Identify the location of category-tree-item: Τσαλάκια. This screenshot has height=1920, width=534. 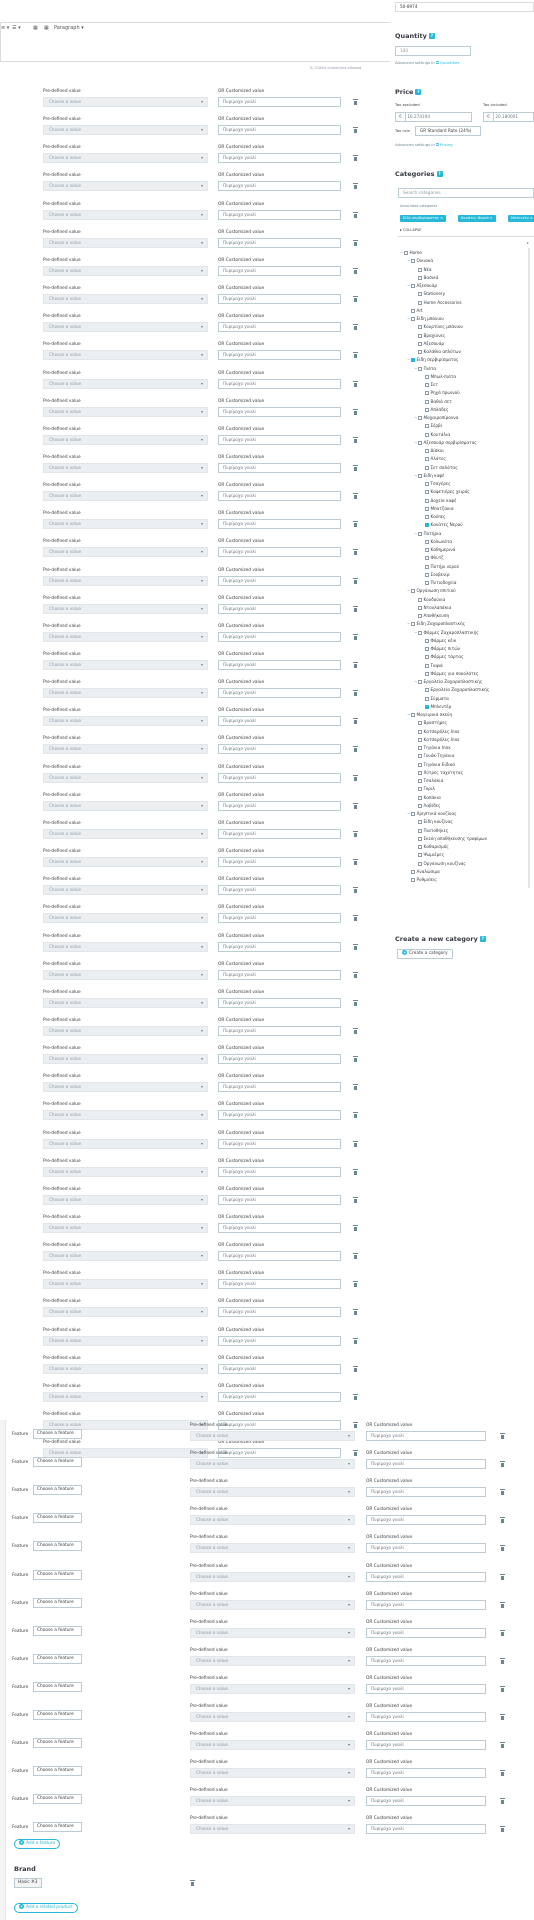
(444, 781).